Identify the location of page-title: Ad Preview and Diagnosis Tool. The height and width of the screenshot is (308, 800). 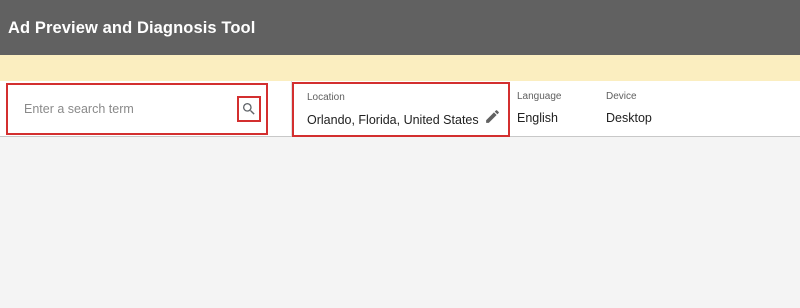
(132, 28).